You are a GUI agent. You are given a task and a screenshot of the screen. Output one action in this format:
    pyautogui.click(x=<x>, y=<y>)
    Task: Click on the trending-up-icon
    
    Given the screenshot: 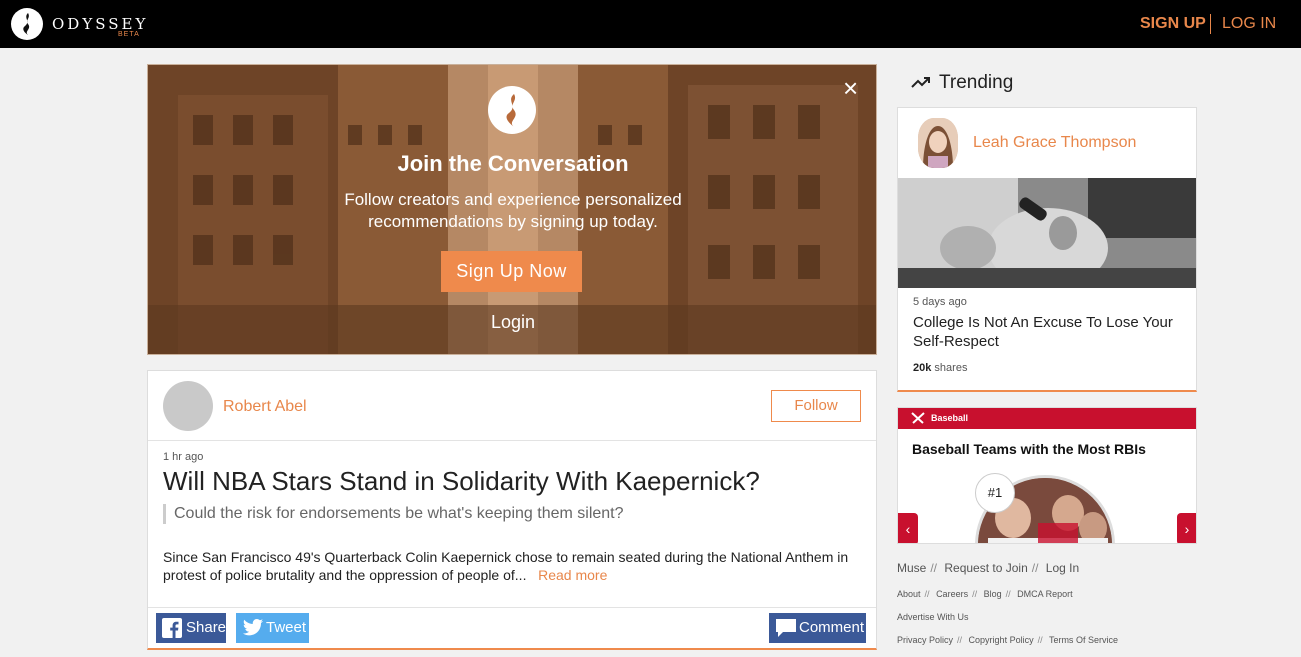 What is the action you would take?
    pyautogui.click(x=920, y=82)
    